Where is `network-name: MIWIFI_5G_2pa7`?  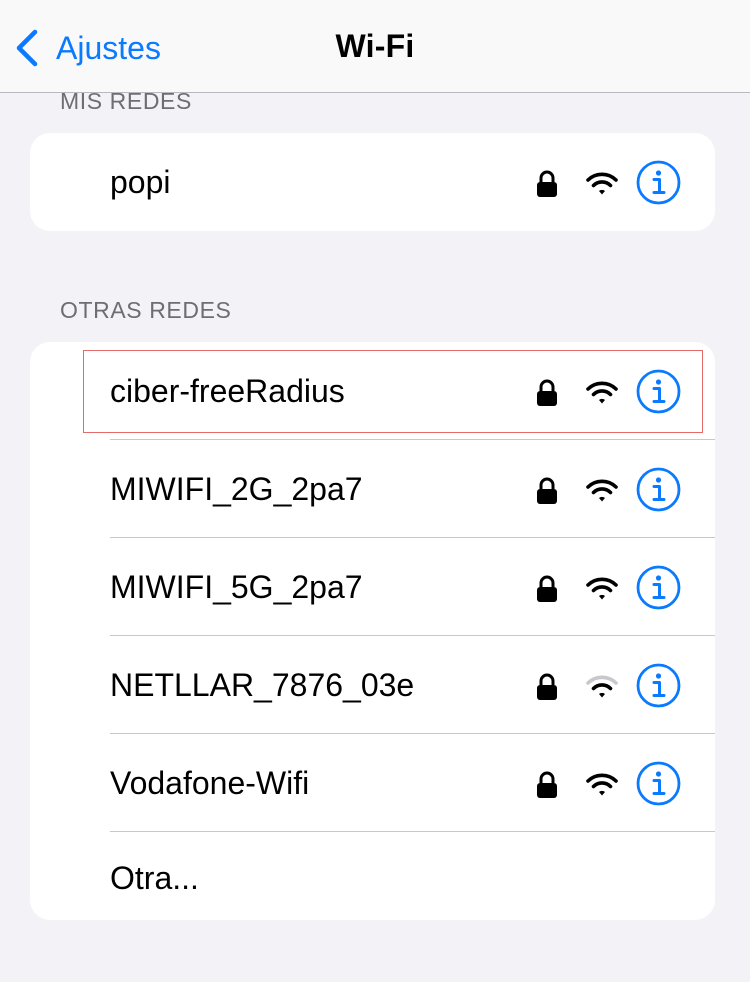 network-name: MIWIFI_5G_2pa7 is located at coordinates (236, 587).